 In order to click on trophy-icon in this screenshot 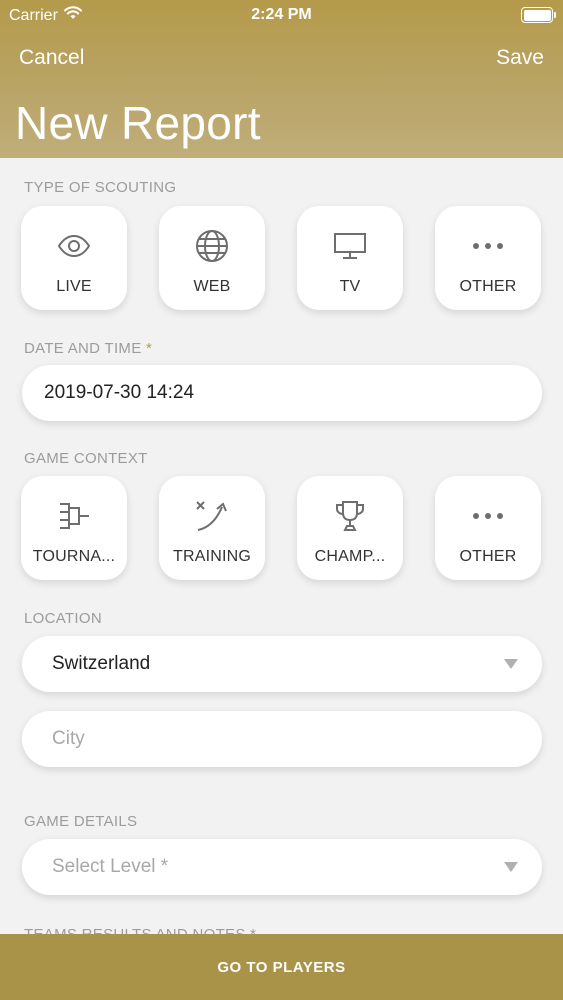, I will do `click(350, 516)`.